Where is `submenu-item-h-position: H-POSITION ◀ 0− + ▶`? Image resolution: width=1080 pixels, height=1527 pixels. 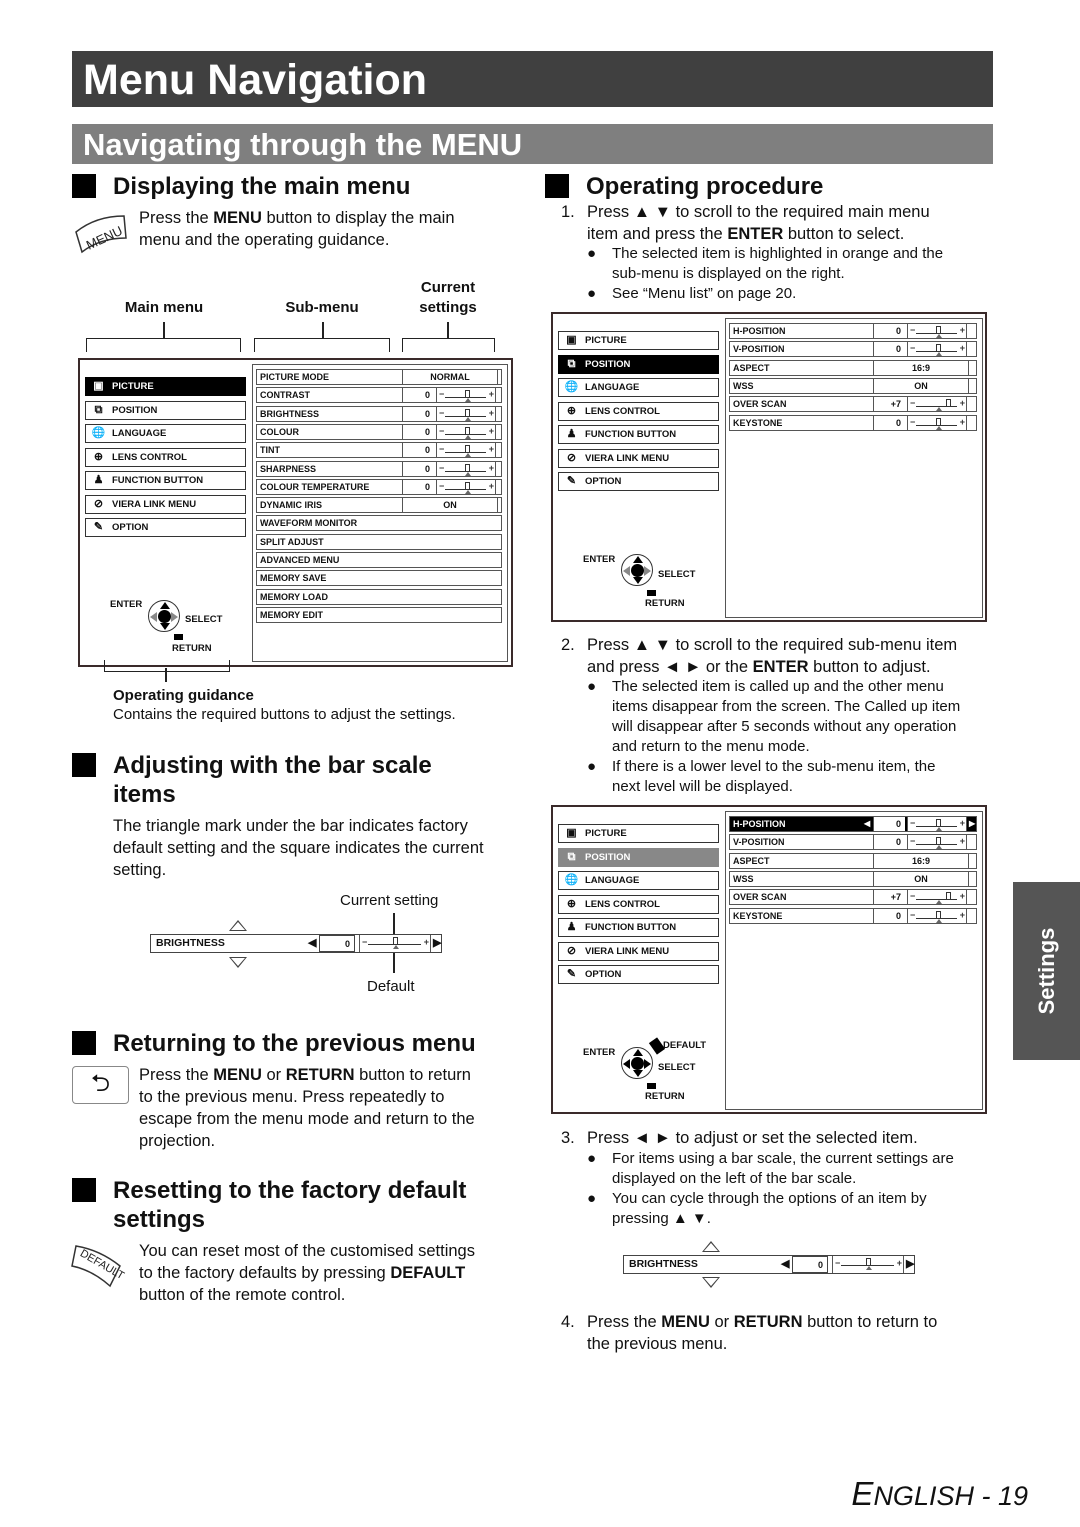
submenu-item-h-position: H-POSITION ◀ 0− + ▶ is located at coordinates (853, 824).